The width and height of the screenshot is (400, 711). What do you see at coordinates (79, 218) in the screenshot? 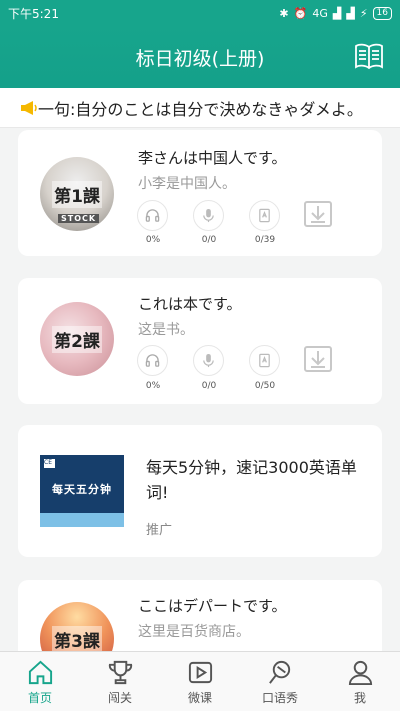
I see `lesson-1-cover-text: STOCK` at bounding box center [79, 218].